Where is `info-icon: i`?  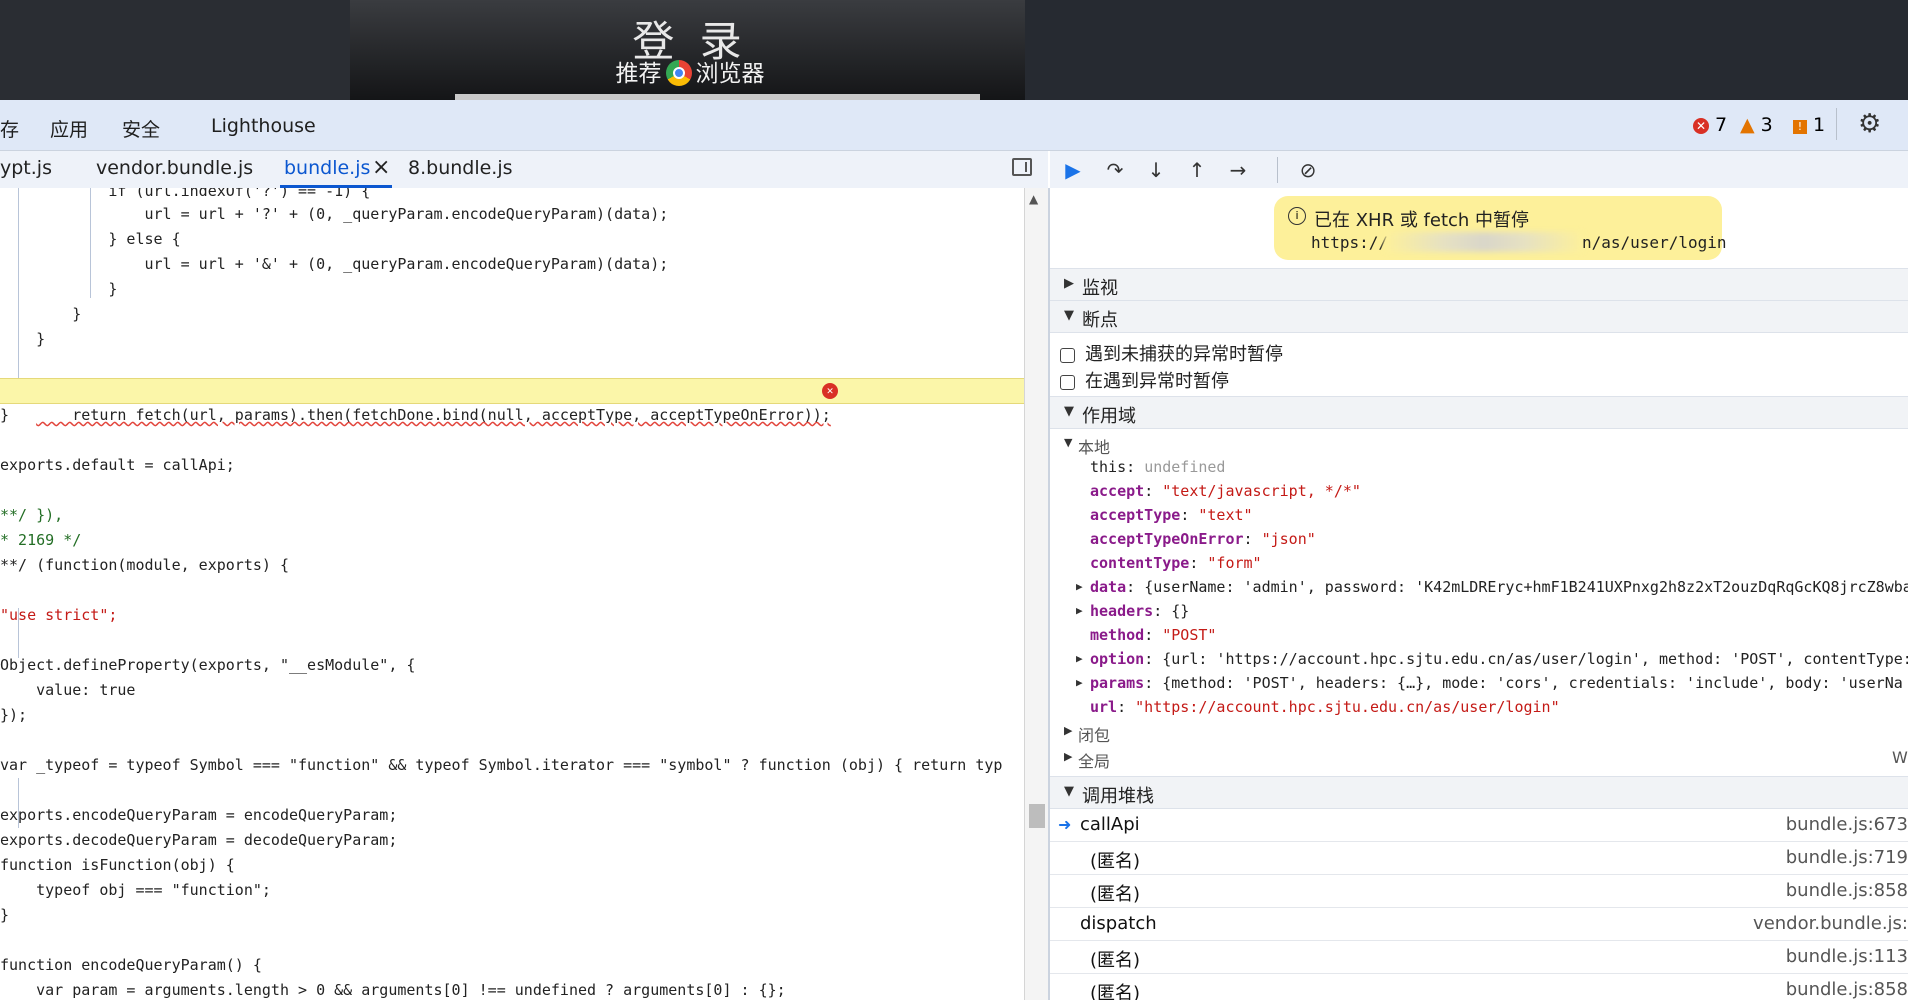 info-icon: i is located at coordinates (1297, 216).